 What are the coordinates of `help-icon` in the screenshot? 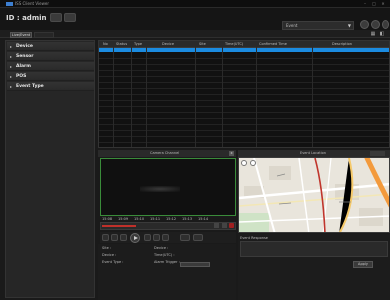 It's located at (385, 24).